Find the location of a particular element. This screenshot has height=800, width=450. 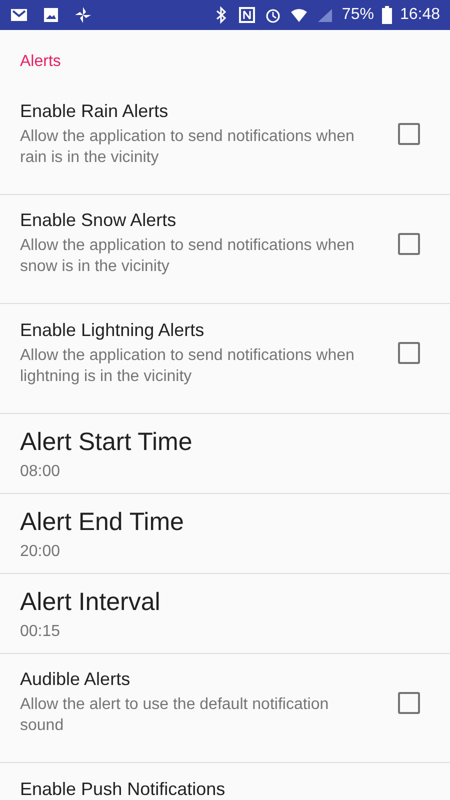

preference-title: Enable Snow Alerts is located at coordinates (99, 221).